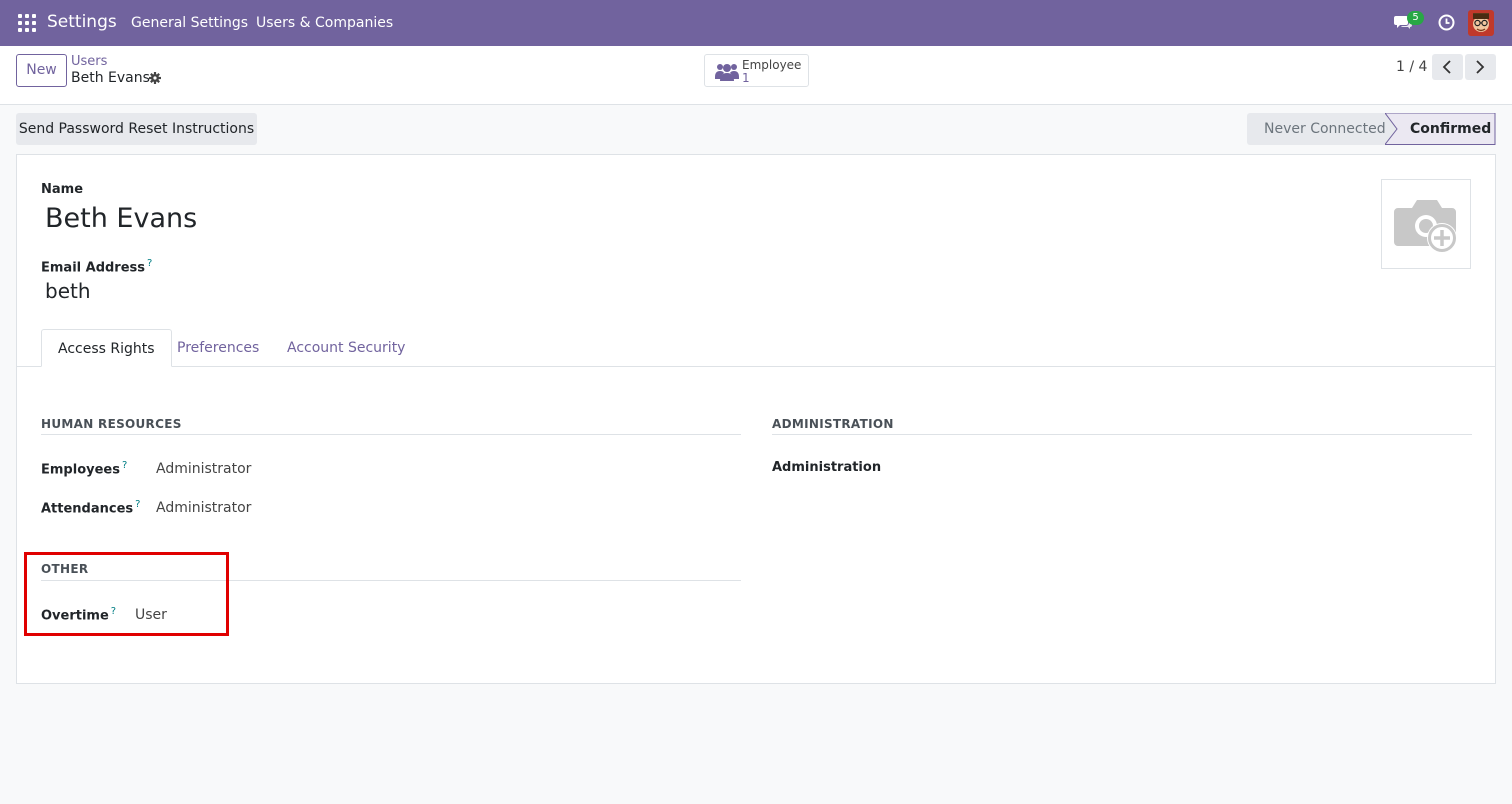 The height and width of the screenshot is (804, 1512). Describe the element at coordinates (203, 469) in the screenshot. I see `employees-field: Administrator` at that location.